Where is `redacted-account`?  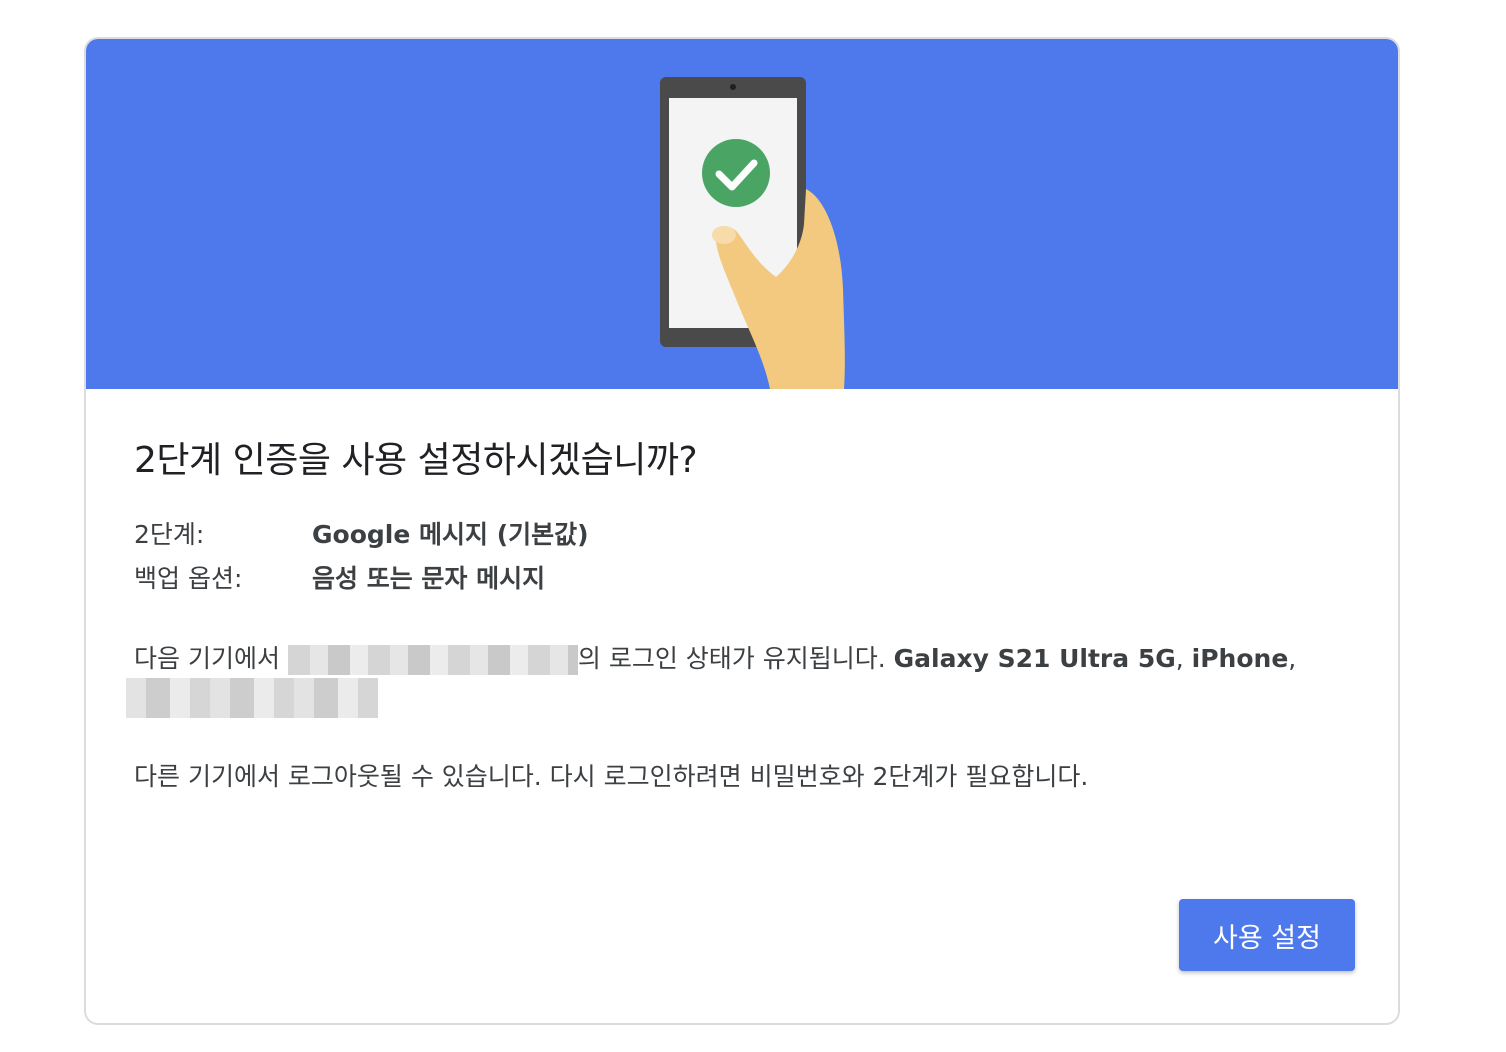 redacted-account is located at coordinates (432, 660).